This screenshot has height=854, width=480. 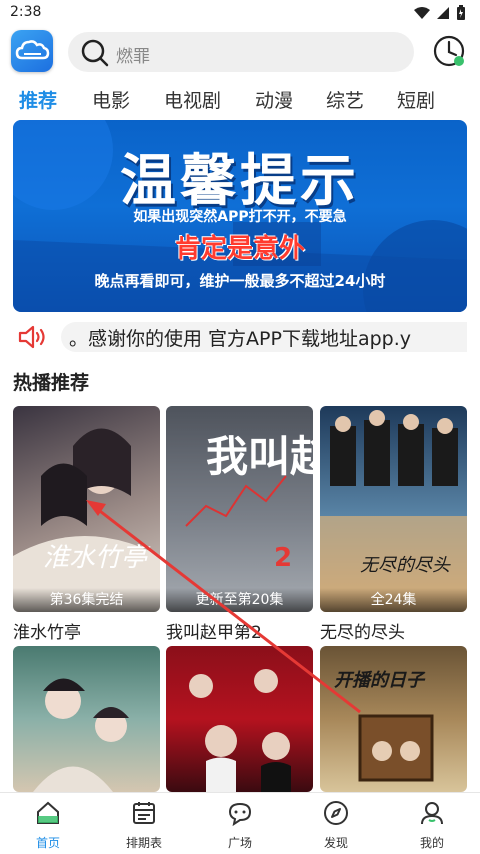 I want to click on poster: 我叫赵甲第 2 更新至第20集, so click(x=239, y=509).